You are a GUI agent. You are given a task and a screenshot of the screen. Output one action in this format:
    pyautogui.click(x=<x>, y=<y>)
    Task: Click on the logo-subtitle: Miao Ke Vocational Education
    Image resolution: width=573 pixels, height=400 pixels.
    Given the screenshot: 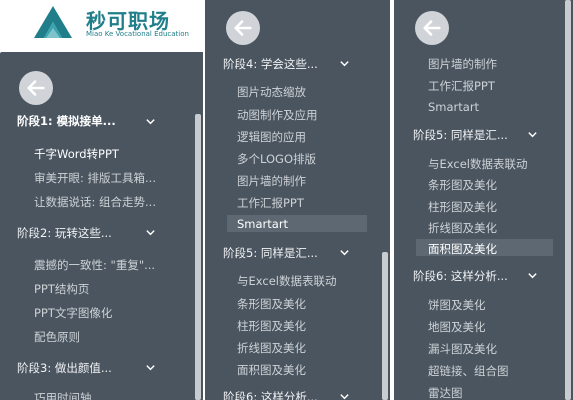 What is the action you would take?
    pyautogui.click(x=137, y=34)
    